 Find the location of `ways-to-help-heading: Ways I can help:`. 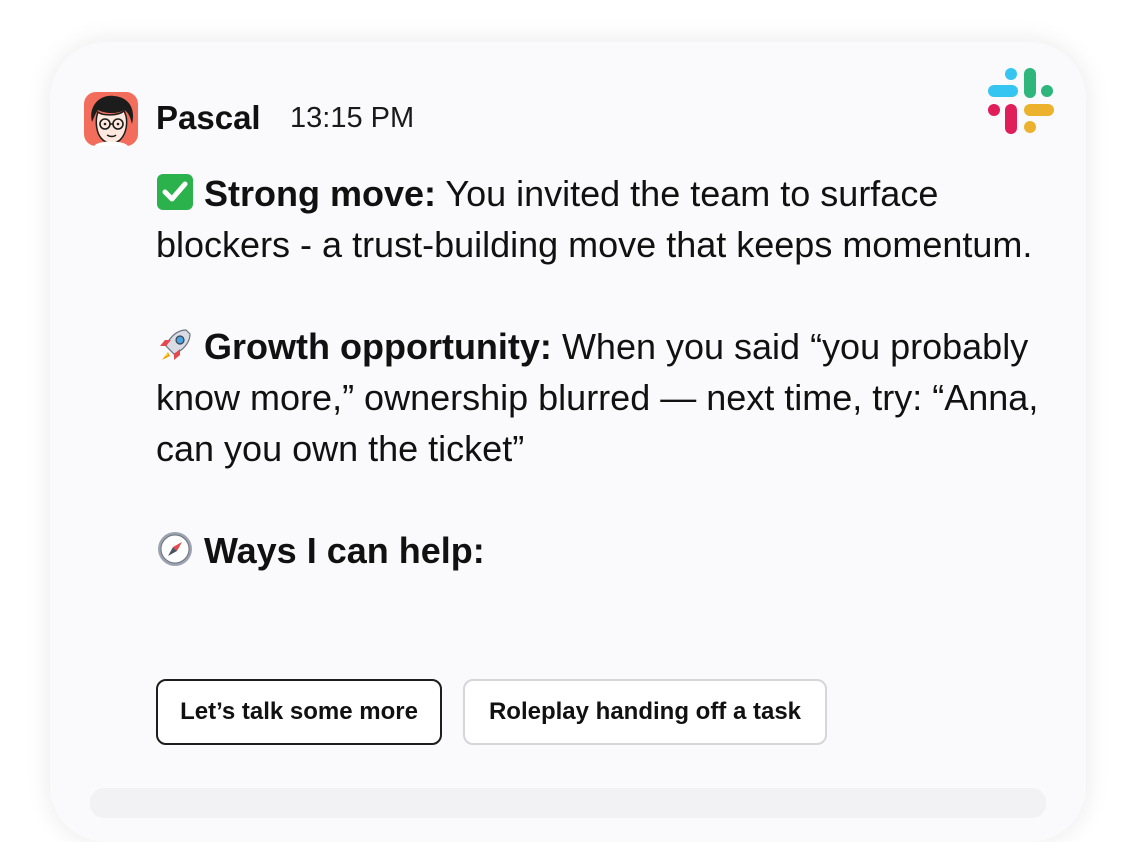

ways-to-help-heading: Ways I can help: is located at coordinates (344, 550).